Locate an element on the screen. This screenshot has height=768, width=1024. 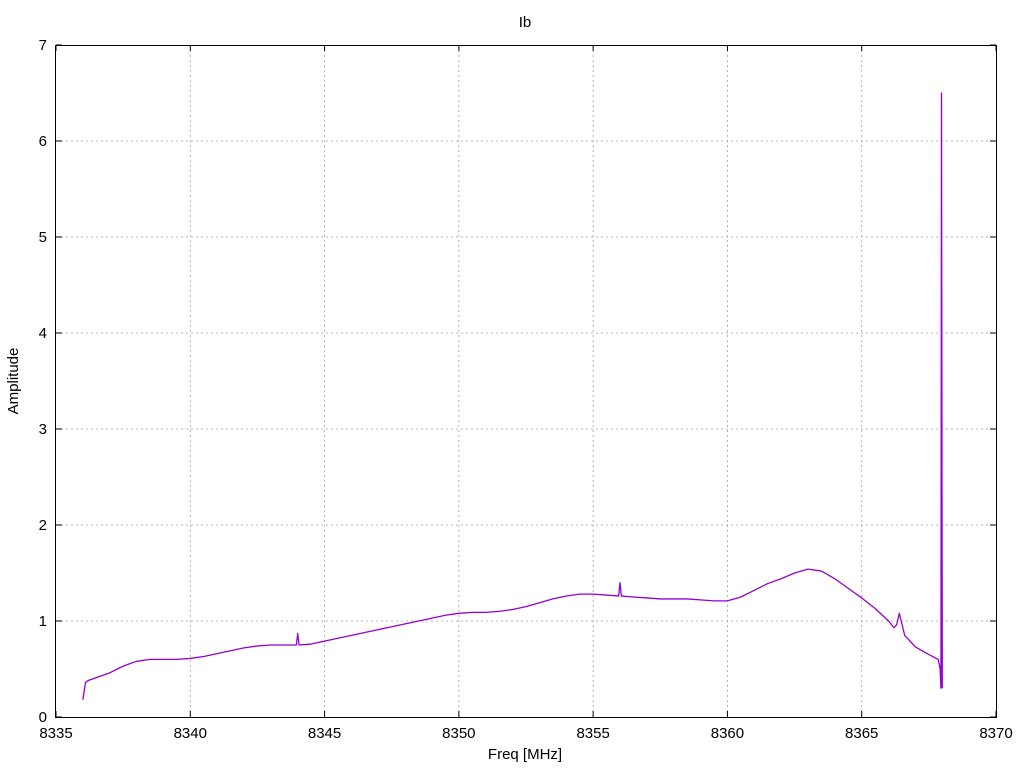
x-tick-label: 8365 is located at coordinates (861, 733).